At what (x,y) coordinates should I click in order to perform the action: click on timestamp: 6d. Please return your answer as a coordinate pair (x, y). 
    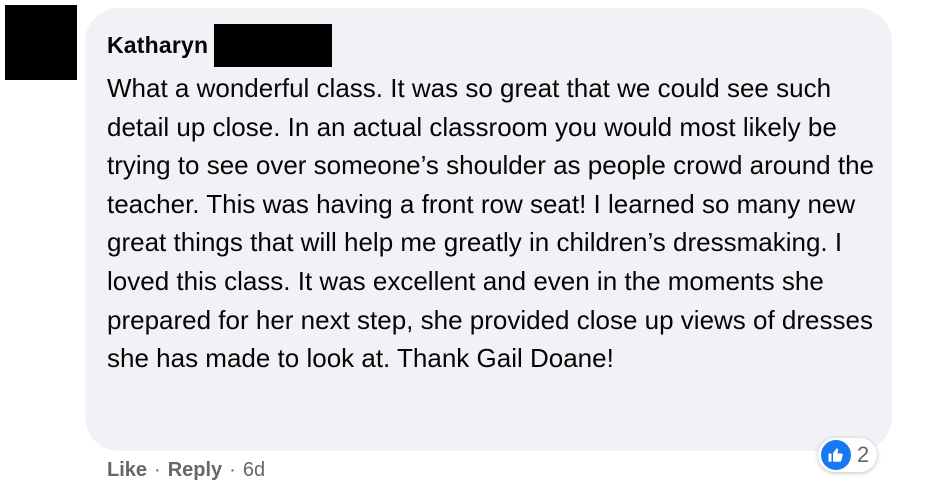
    Looking at the image, I should click on (254, 470).